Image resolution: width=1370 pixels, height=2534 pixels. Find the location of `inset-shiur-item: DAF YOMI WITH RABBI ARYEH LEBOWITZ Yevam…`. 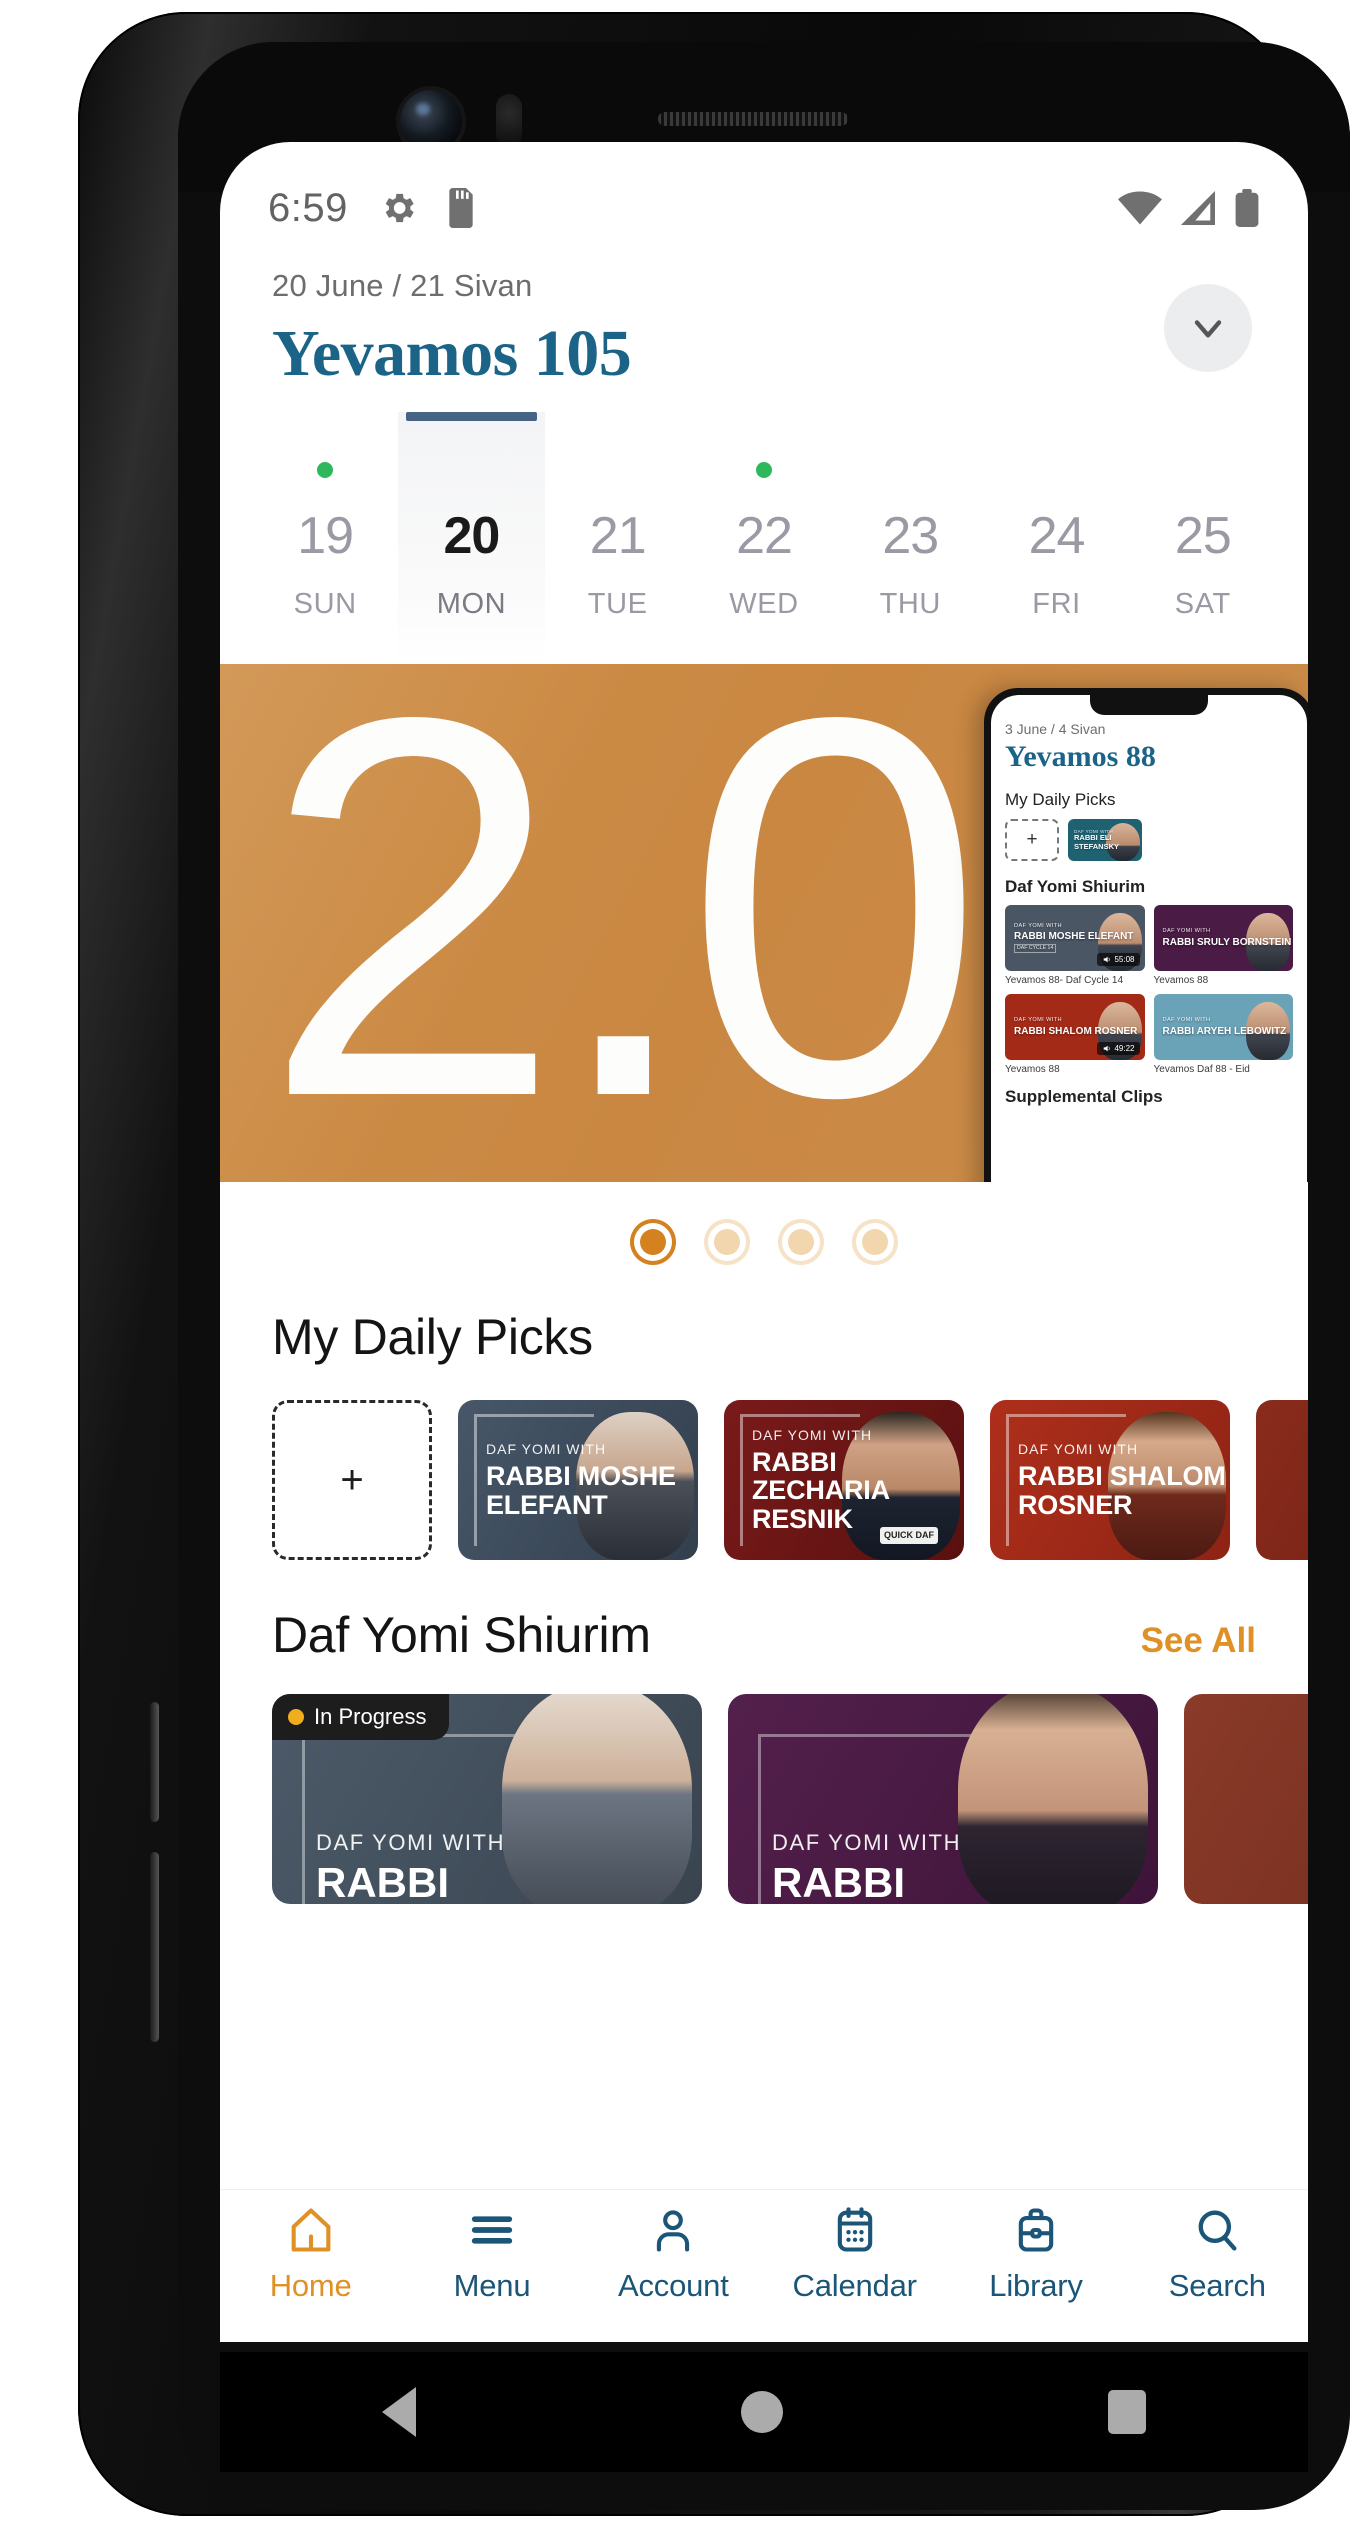

inset-shiur-item: DAF YOMI WITH RABBI ARYEH LEBOWITZ Yevam… is located at coordinates (1223, 1034).